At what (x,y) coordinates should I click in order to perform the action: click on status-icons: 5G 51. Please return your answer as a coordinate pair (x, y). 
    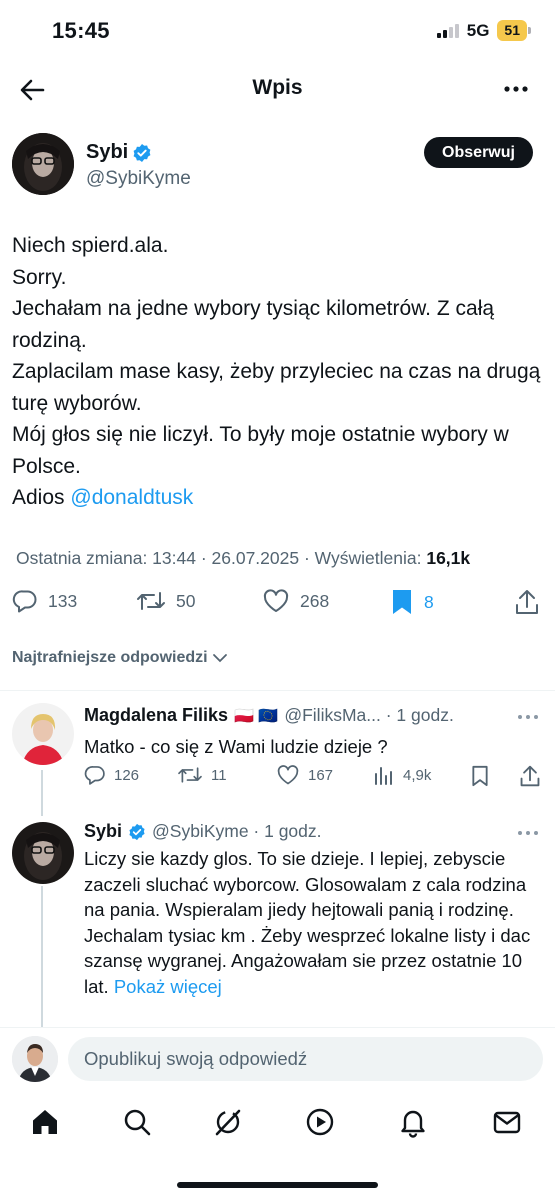
    Looking at the image, I should click on (483, 30).